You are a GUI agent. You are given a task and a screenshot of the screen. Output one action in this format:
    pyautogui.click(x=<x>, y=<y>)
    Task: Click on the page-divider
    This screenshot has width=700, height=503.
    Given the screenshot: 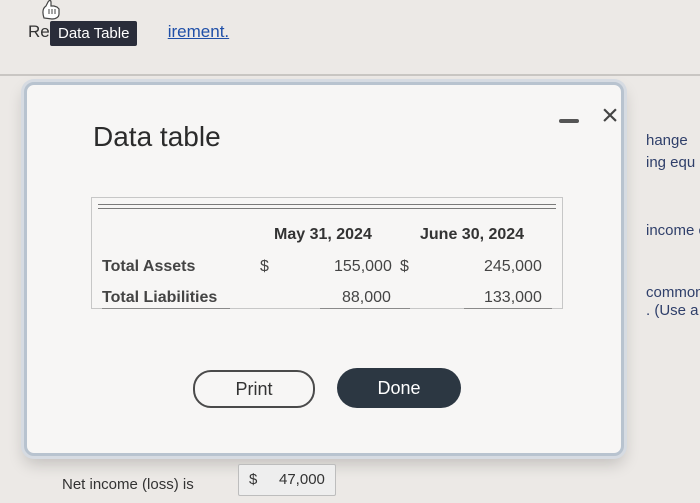 What is the action you would take?
    pyautogui.click(x=350, y=75)
    